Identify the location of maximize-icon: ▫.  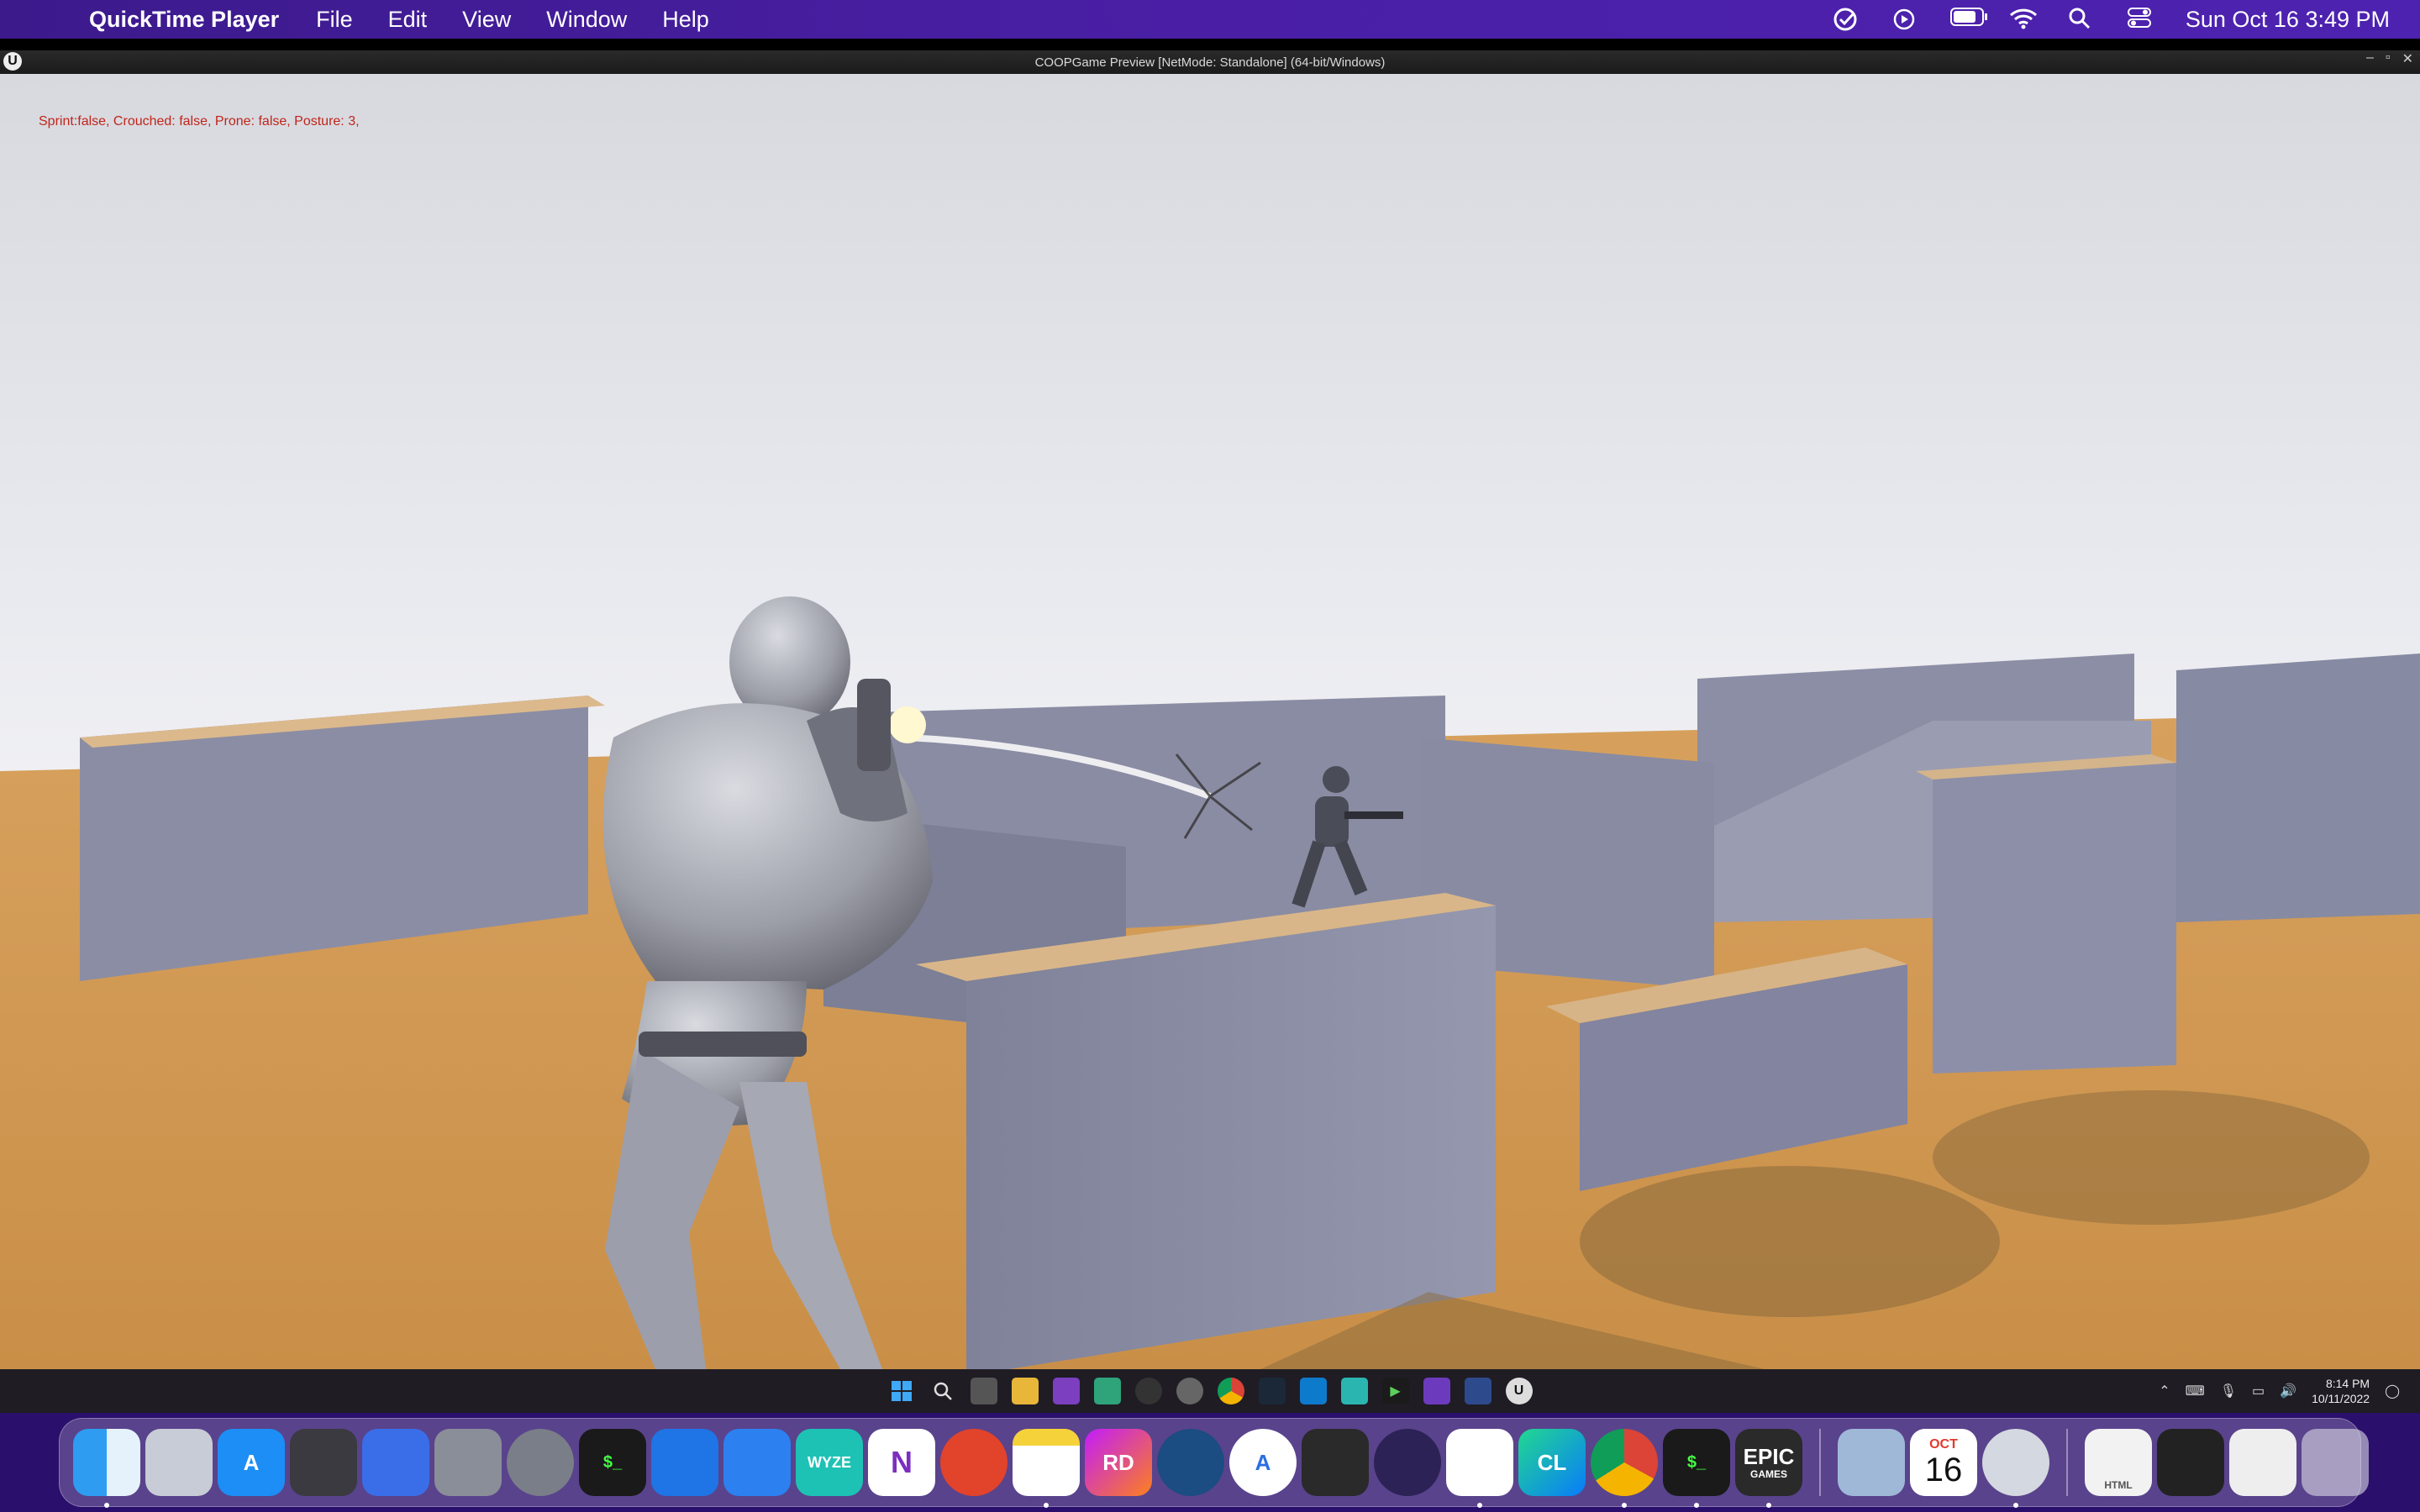
(2389, 58).